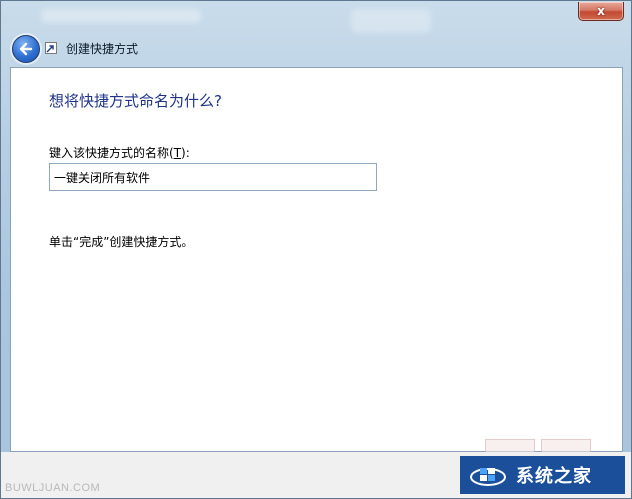 This screenshot has width=632, height=499. What do you see at coordinates (111, 153) in the screenshot?
I see `name-field-label-prefix: 键入该快捷方式的名称(` at bounding box center [111, 153].